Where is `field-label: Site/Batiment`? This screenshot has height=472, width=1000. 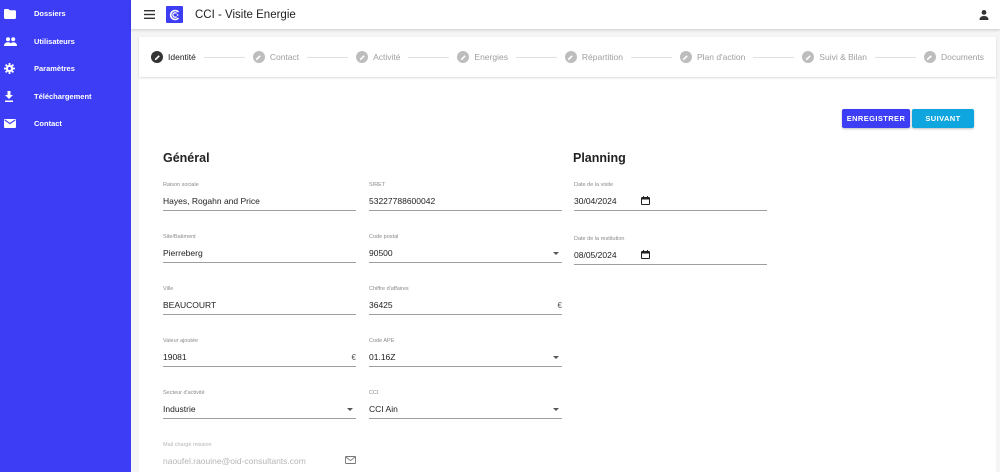
field-label: Site/Batiment is located at coordinates (179, 237).